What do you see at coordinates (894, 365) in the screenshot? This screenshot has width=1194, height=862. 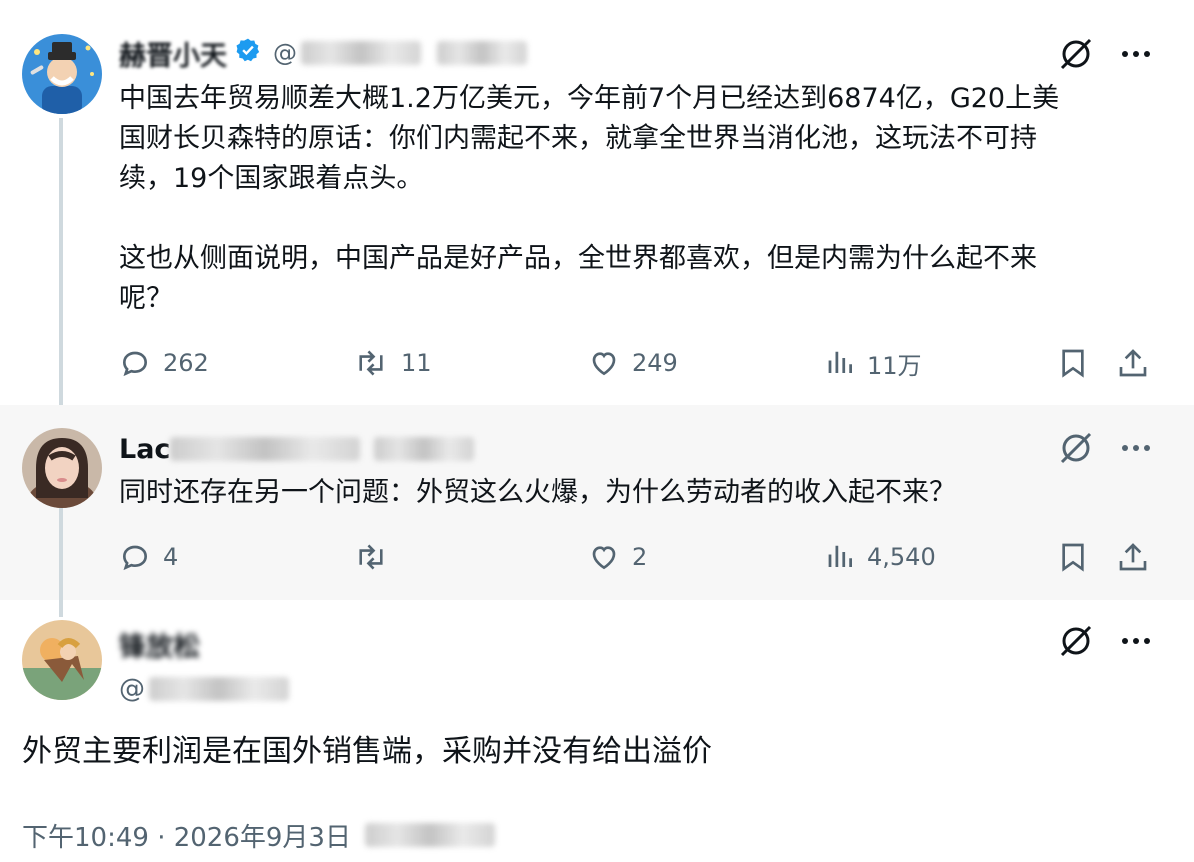 I see `view-count: 11万` at bounding box center [894, 365].